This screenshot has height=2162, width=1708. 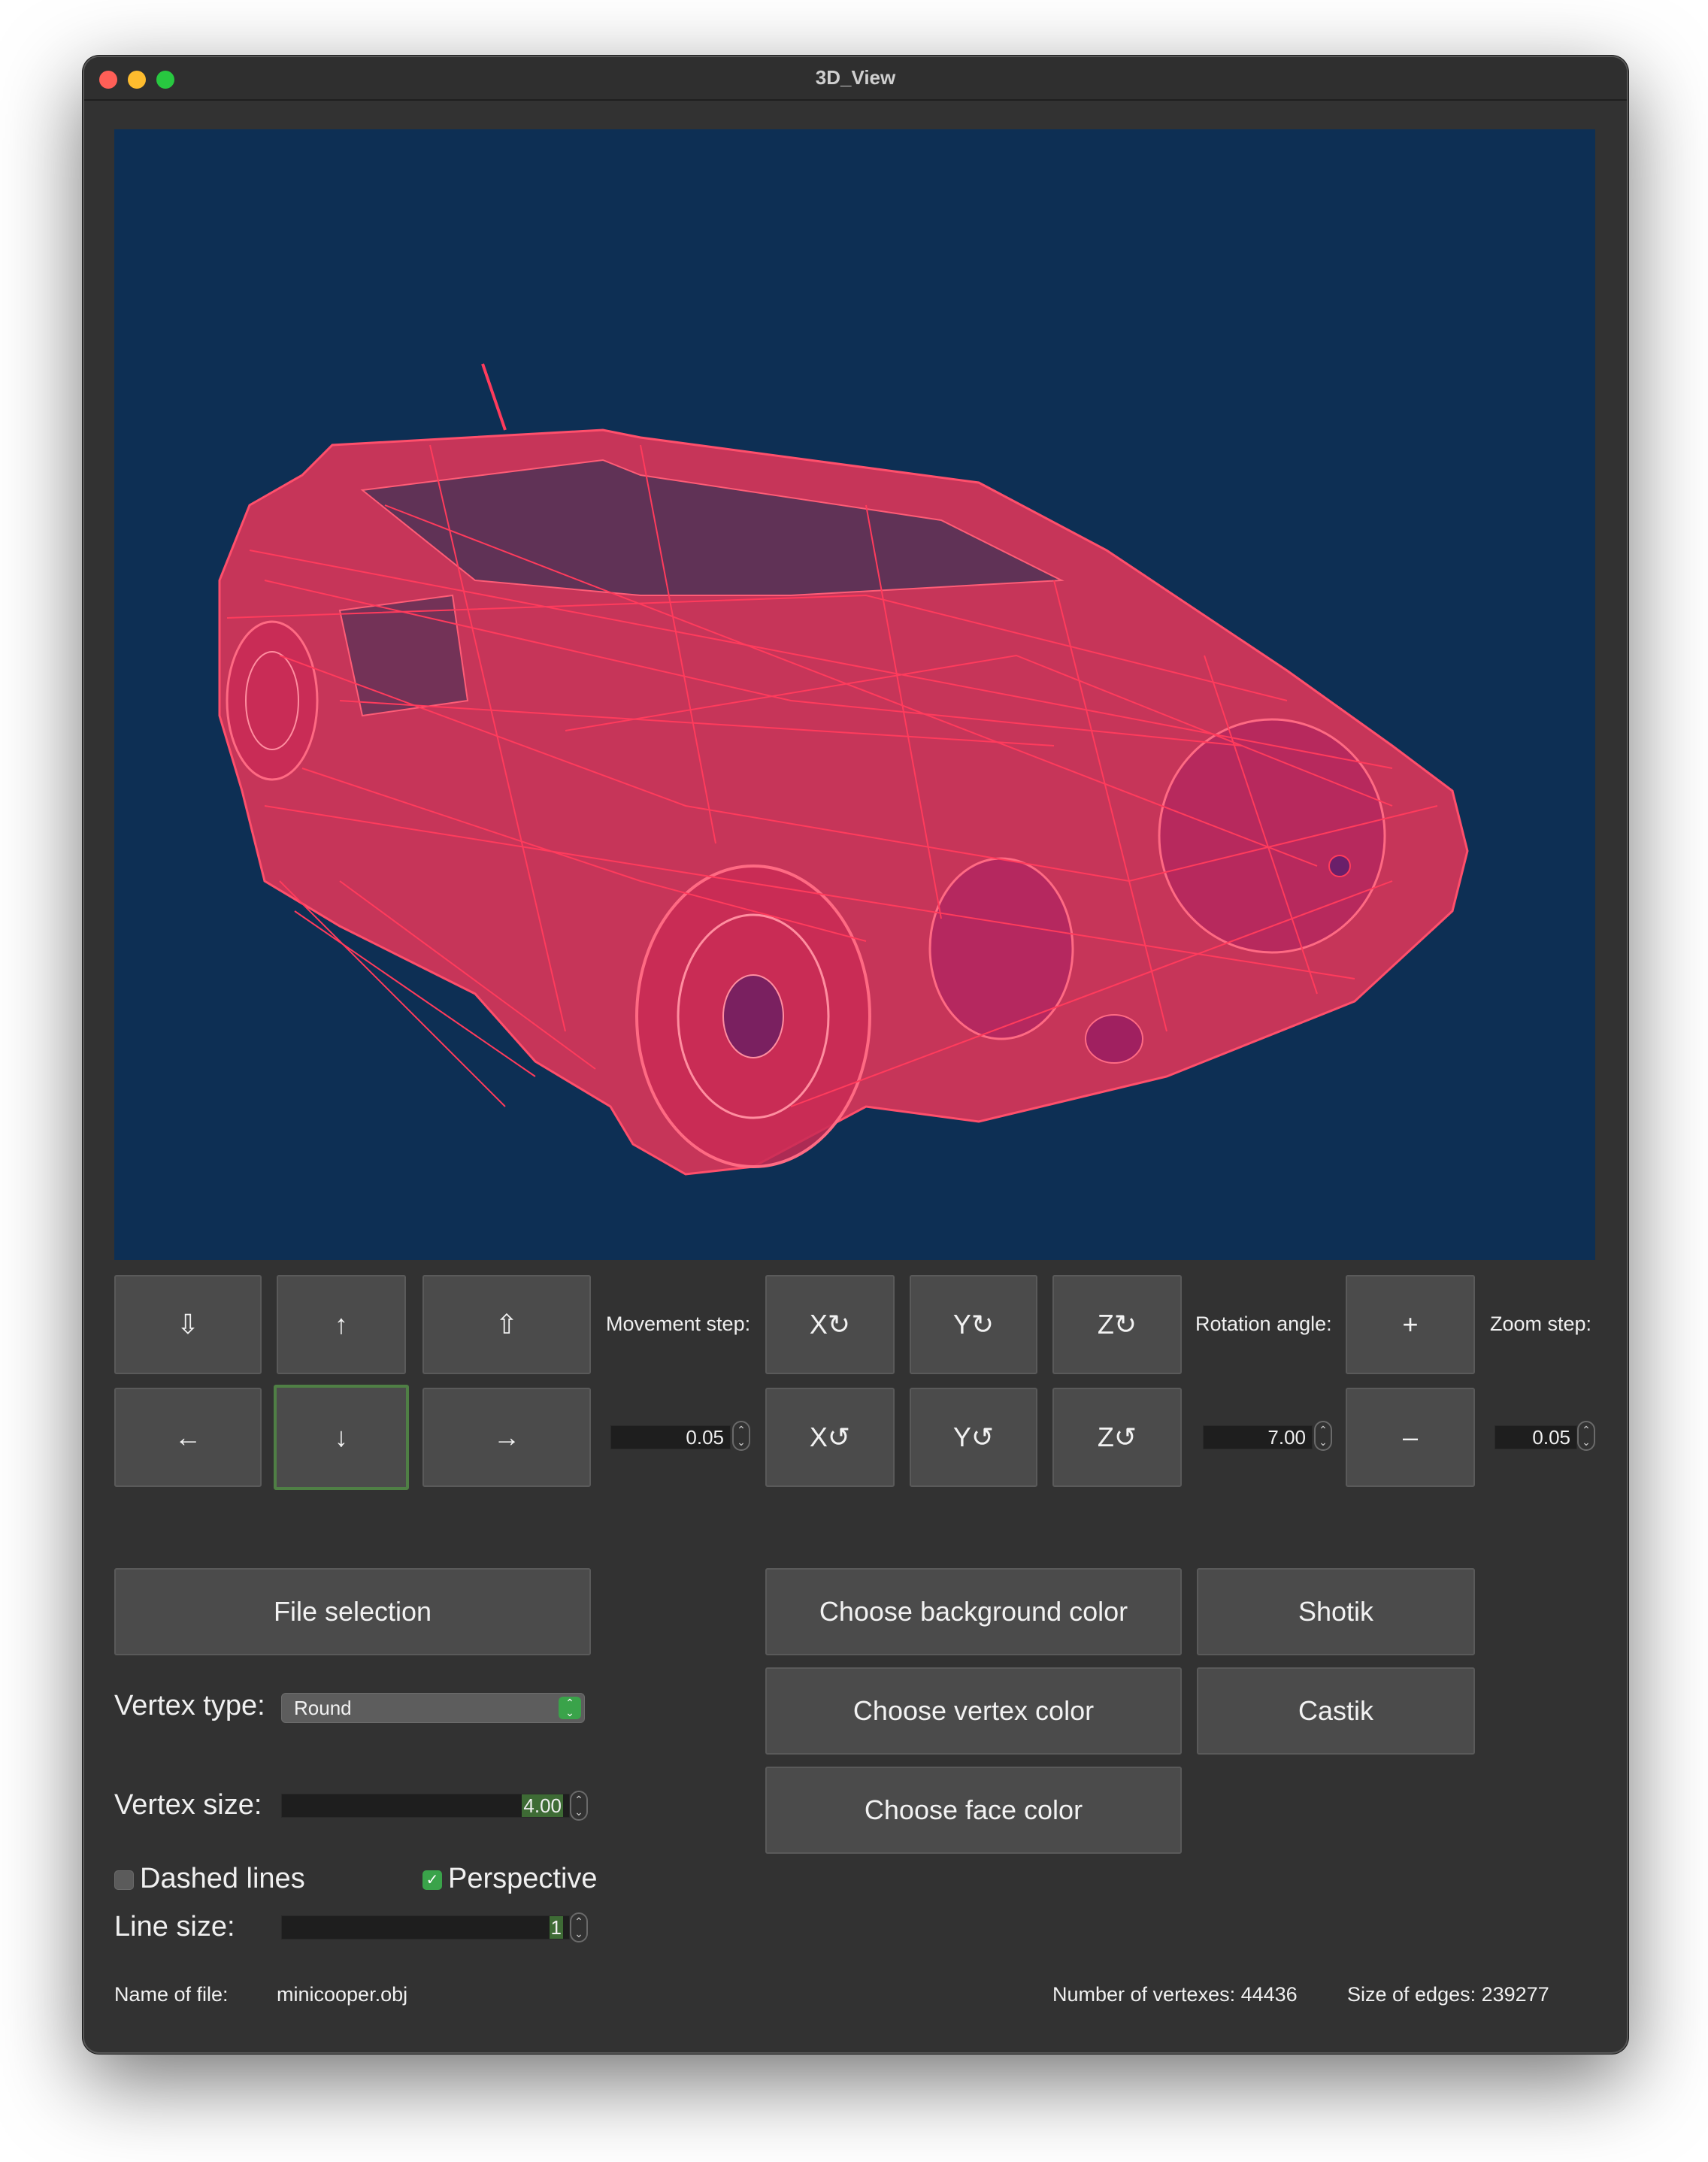 I want to click on choose-face-color-label: Choose face color, so click(x=973, y=1809).